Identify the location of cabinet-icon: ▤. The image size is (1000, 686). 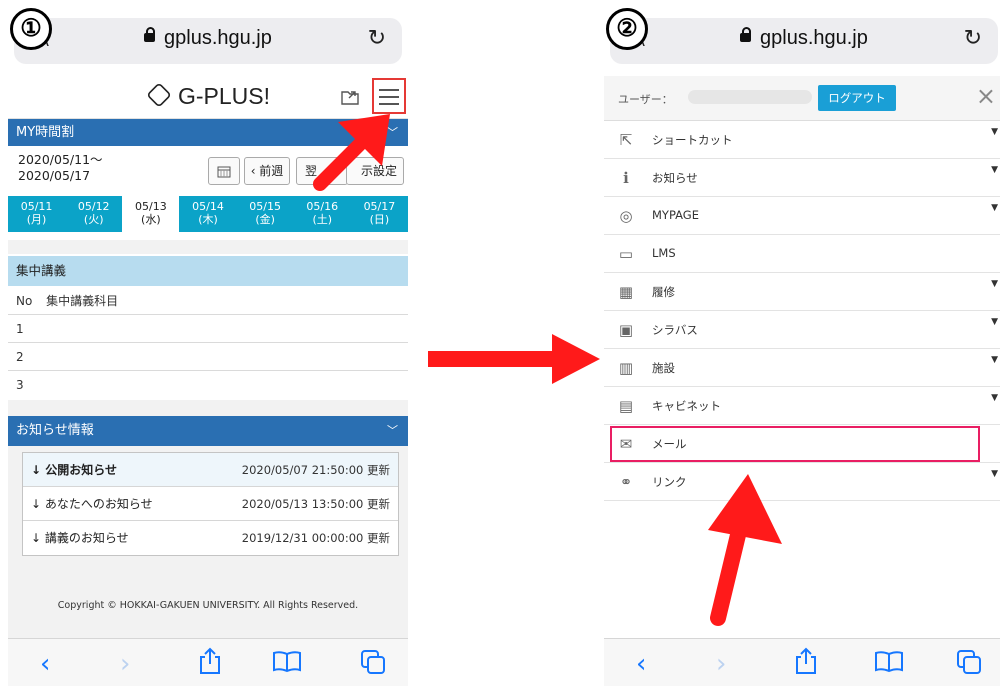
(626, 406).